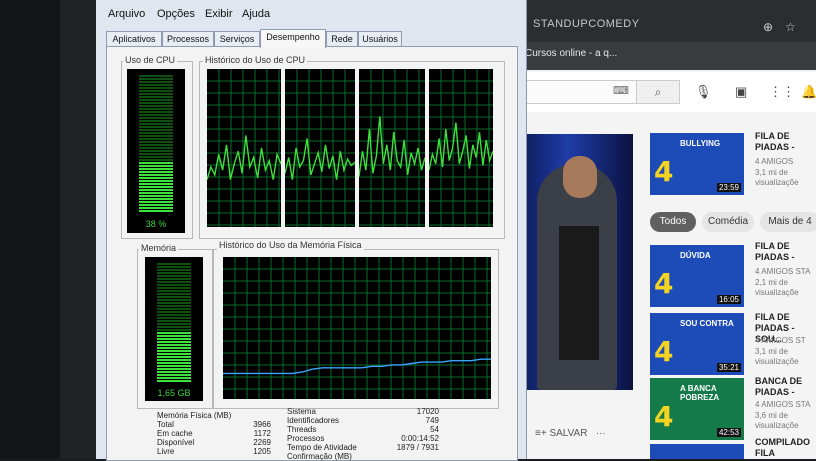 This screenshot has width=816, height=461. What do you see at coordinates (256, 14) in the screenshot?
I see `menu-help: Ajuda` at bounding box center [256, 14].